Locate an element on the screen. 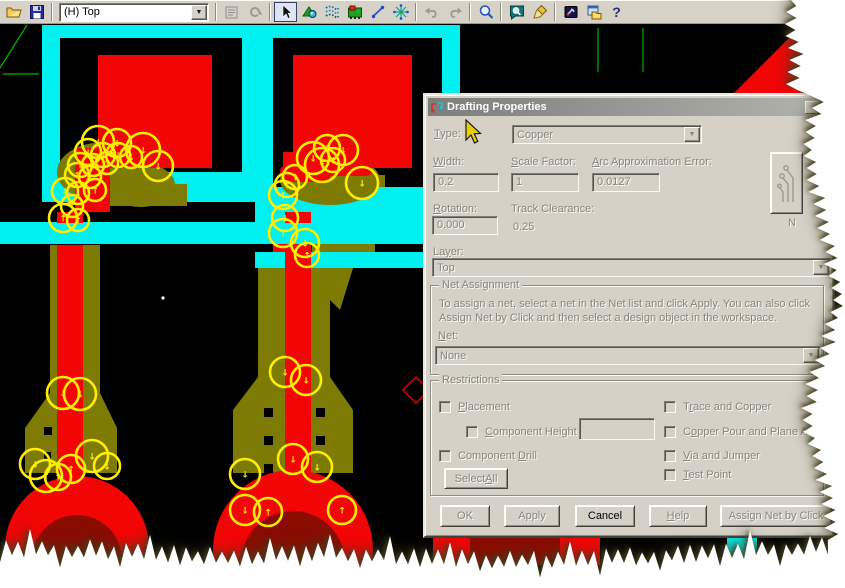 Image resolution: width=845 pixels, height=588 pixels. width-field: 0.2 is located at coordinates (466, 182).